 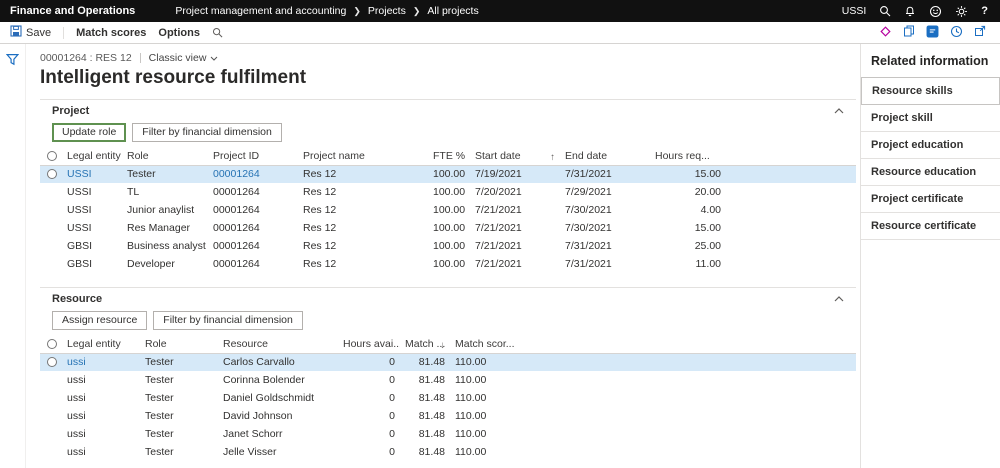 What do you see at coordinates (448, 452) in the screenshot?
I see `table-row: ussi Tester Jelle Visser 0 81.48 110.00` at bounding box center [448, 452].